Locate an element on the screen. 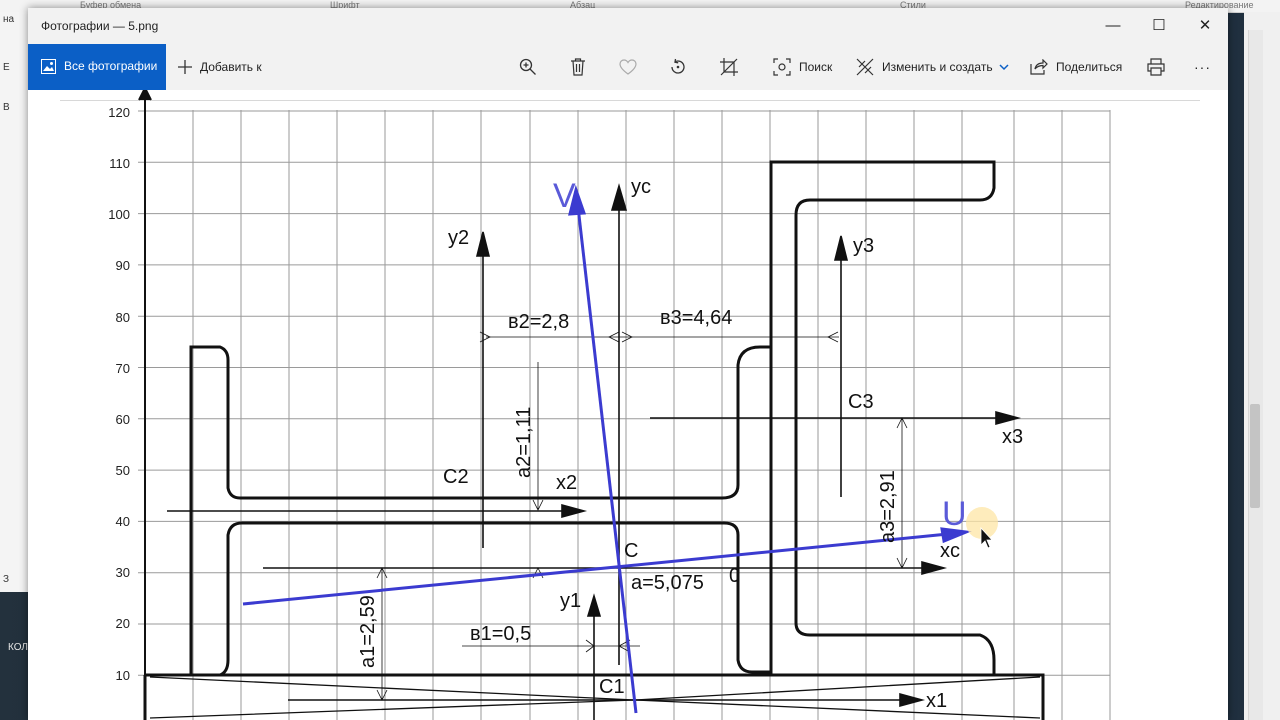 The image size is (1280, 720). edit-create-button: Изменить и создать is located at coordinates (932, 67).